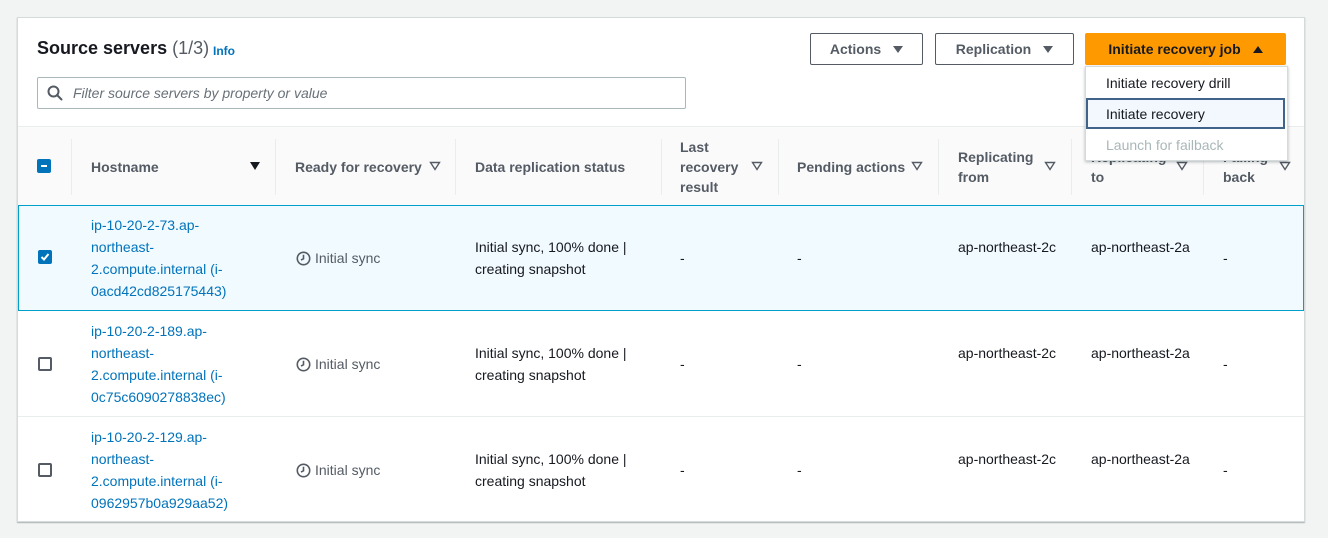 Image resolution: width=1328 pixels, height=538 pixels. What do you see at coordinates (1185, 82) in the screenshot?
I see `menu-item-initiate-recovery-drill: Initiate recovery drill` at bounding box center [1185, 82].